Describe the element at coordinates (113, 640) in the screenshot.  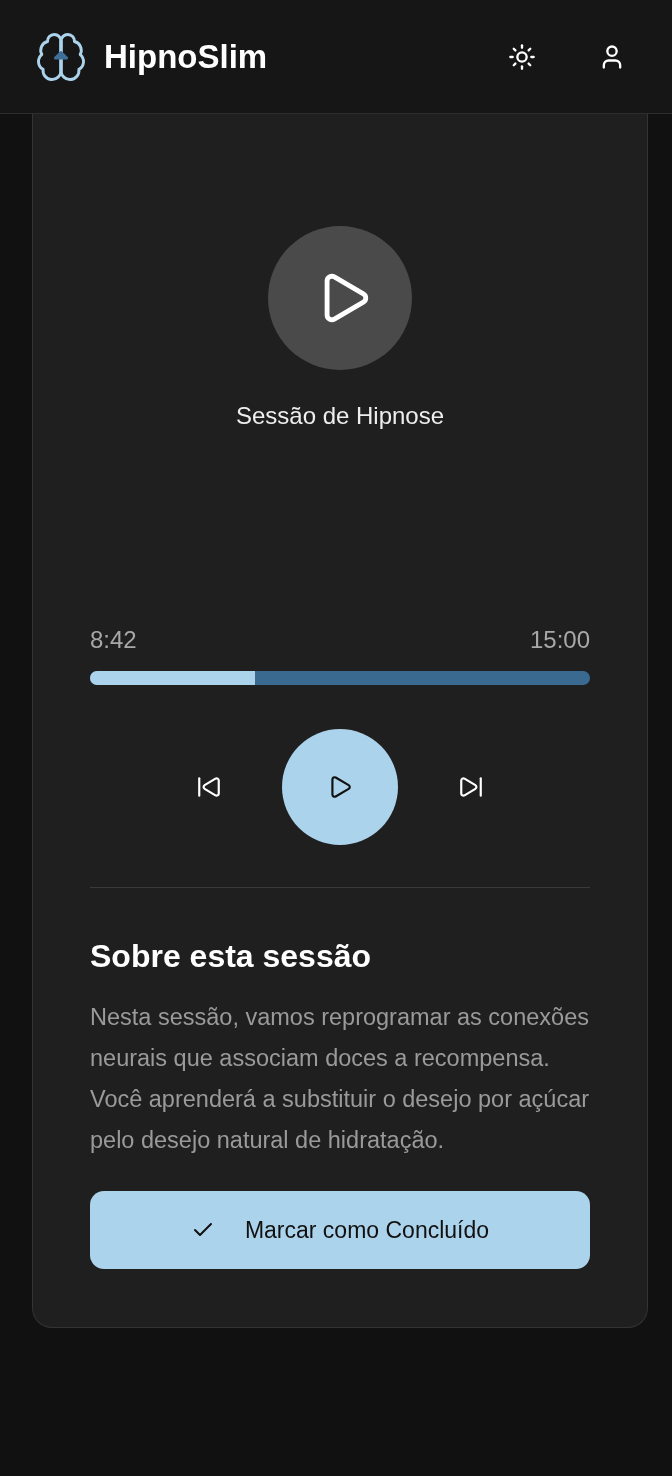
I see `elapsed-time: 8:42` at that location.